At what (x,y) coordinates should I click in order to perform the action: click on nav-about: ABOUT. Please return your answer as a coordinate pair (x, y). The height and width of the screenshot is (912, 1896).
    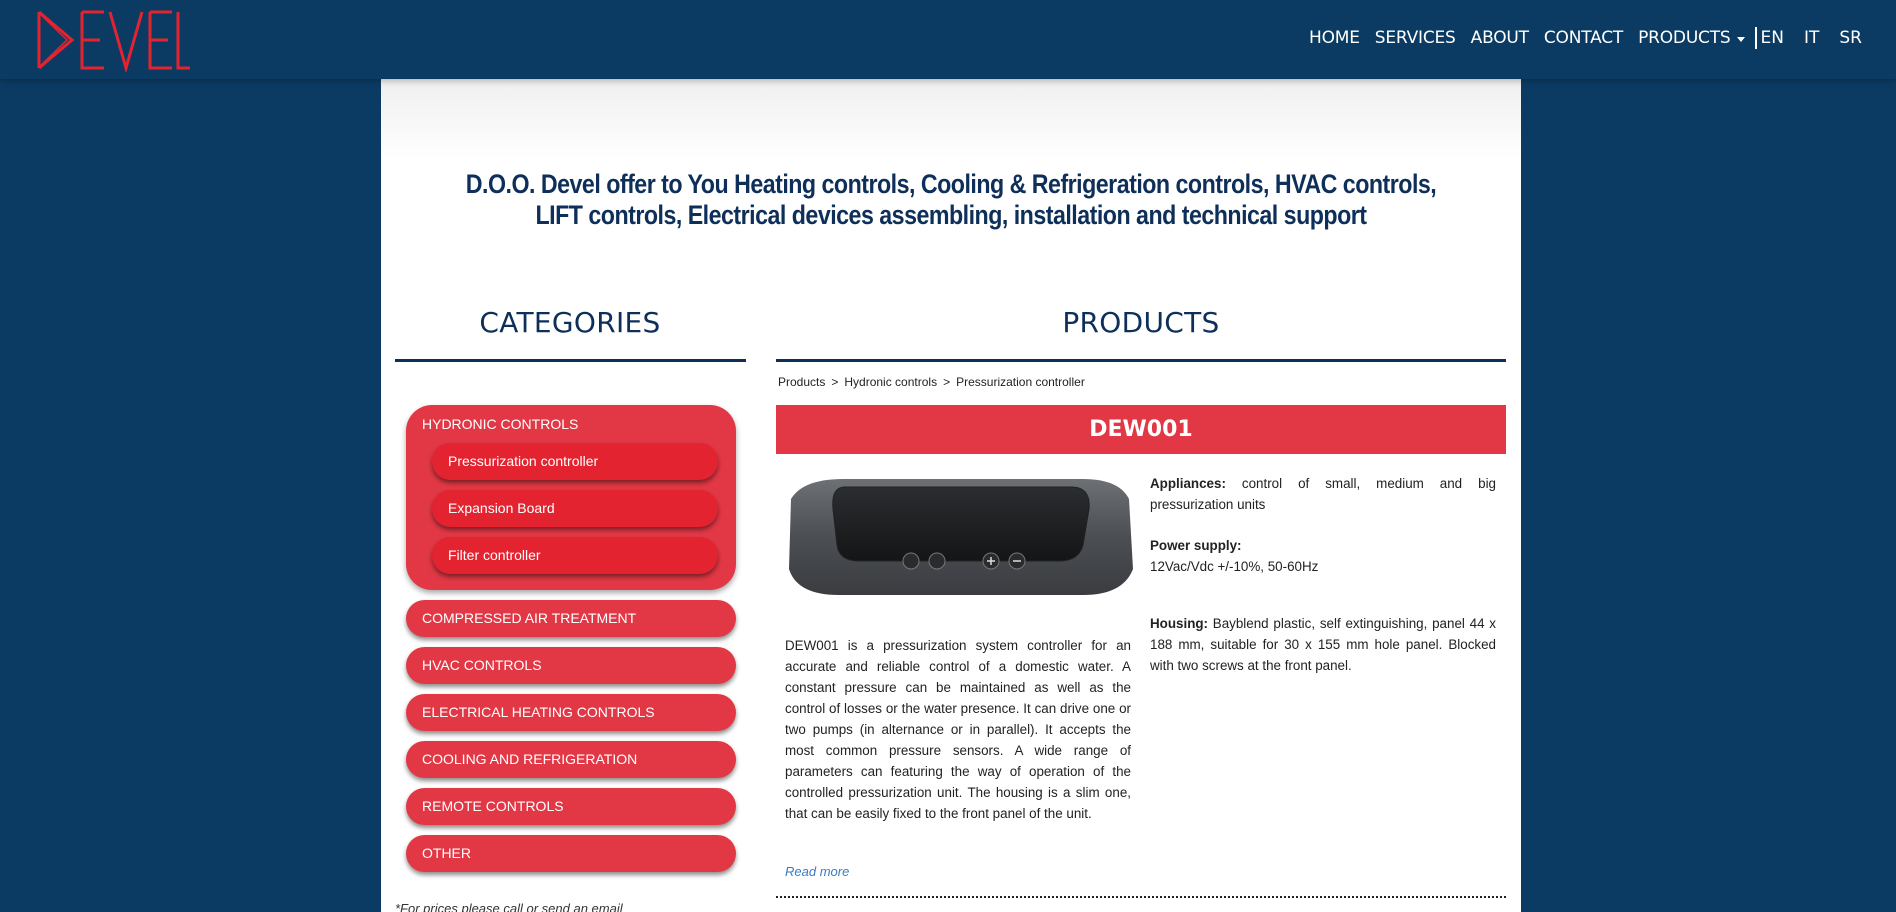
    Looking at the image, I should click on (1500, 38).